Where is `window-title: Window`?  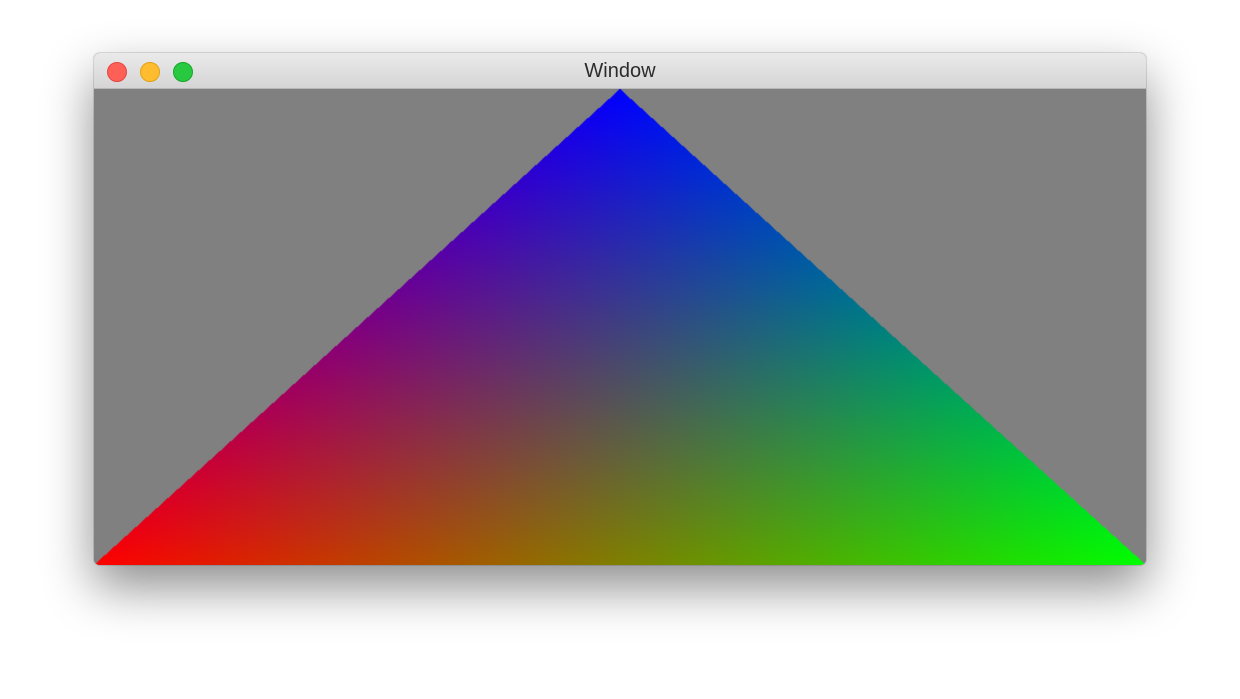 window-title: Window is located at coordinates (620, 71).